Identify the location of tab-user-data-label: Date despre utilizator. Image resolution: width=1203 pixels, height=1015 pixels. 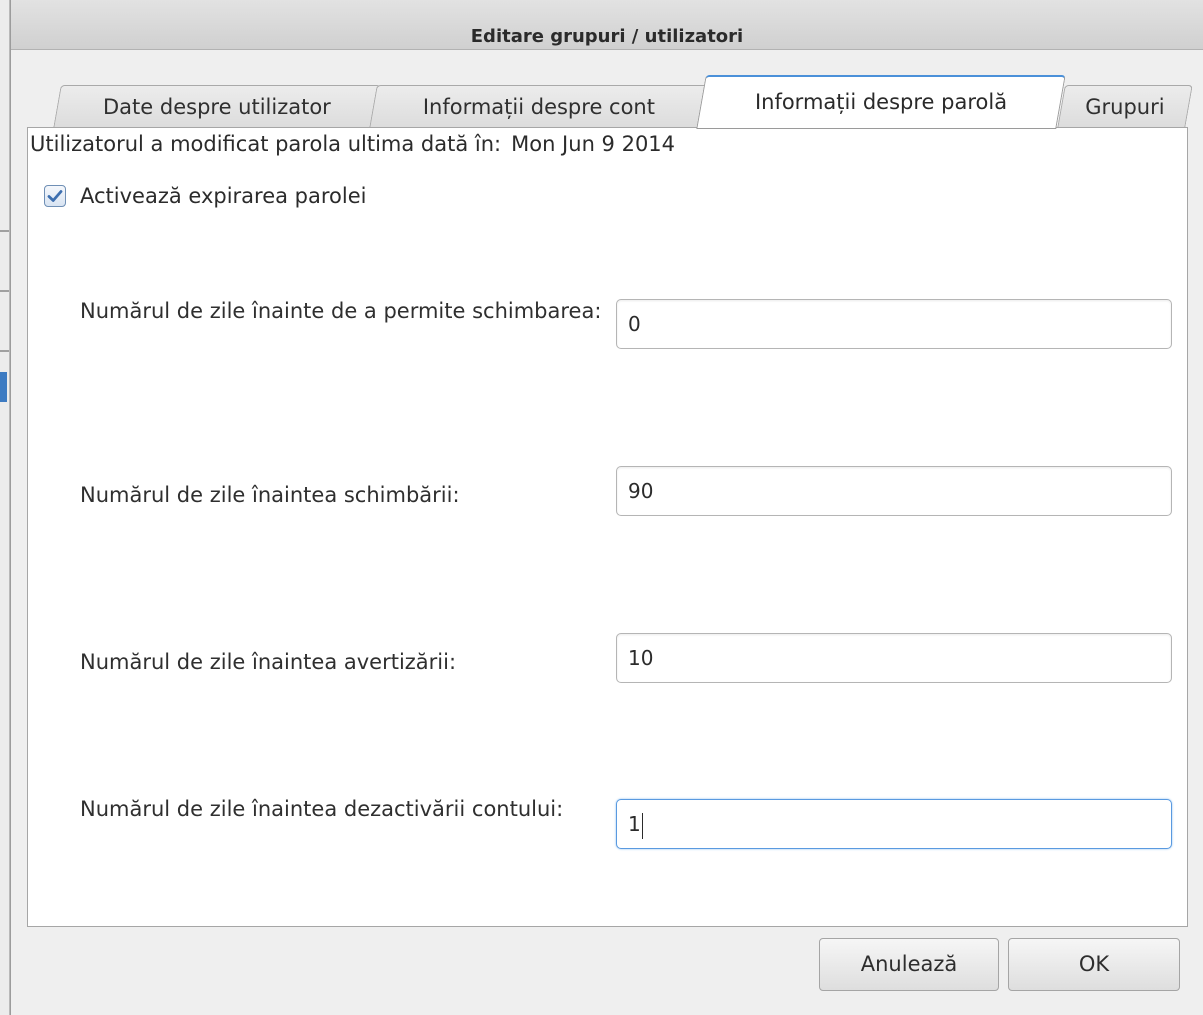
(217, 107).